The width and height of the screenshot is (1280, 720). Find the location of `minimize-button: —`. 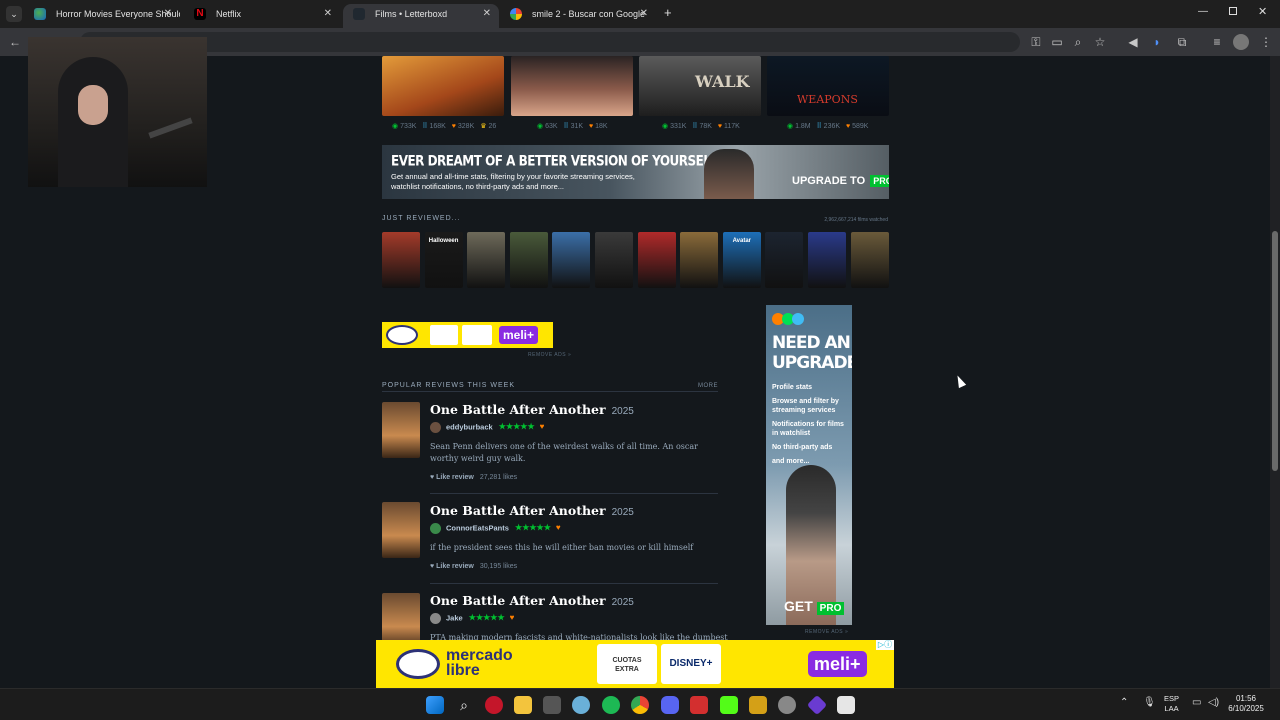

minimize-button: — is located at coordinates (1203, 11).